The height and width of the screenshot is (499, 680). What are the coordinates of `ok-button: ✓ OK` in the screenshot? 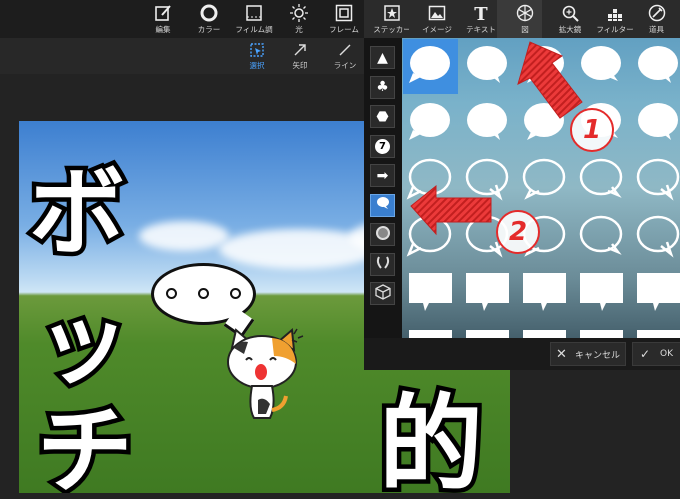 It's located at (656, 354).